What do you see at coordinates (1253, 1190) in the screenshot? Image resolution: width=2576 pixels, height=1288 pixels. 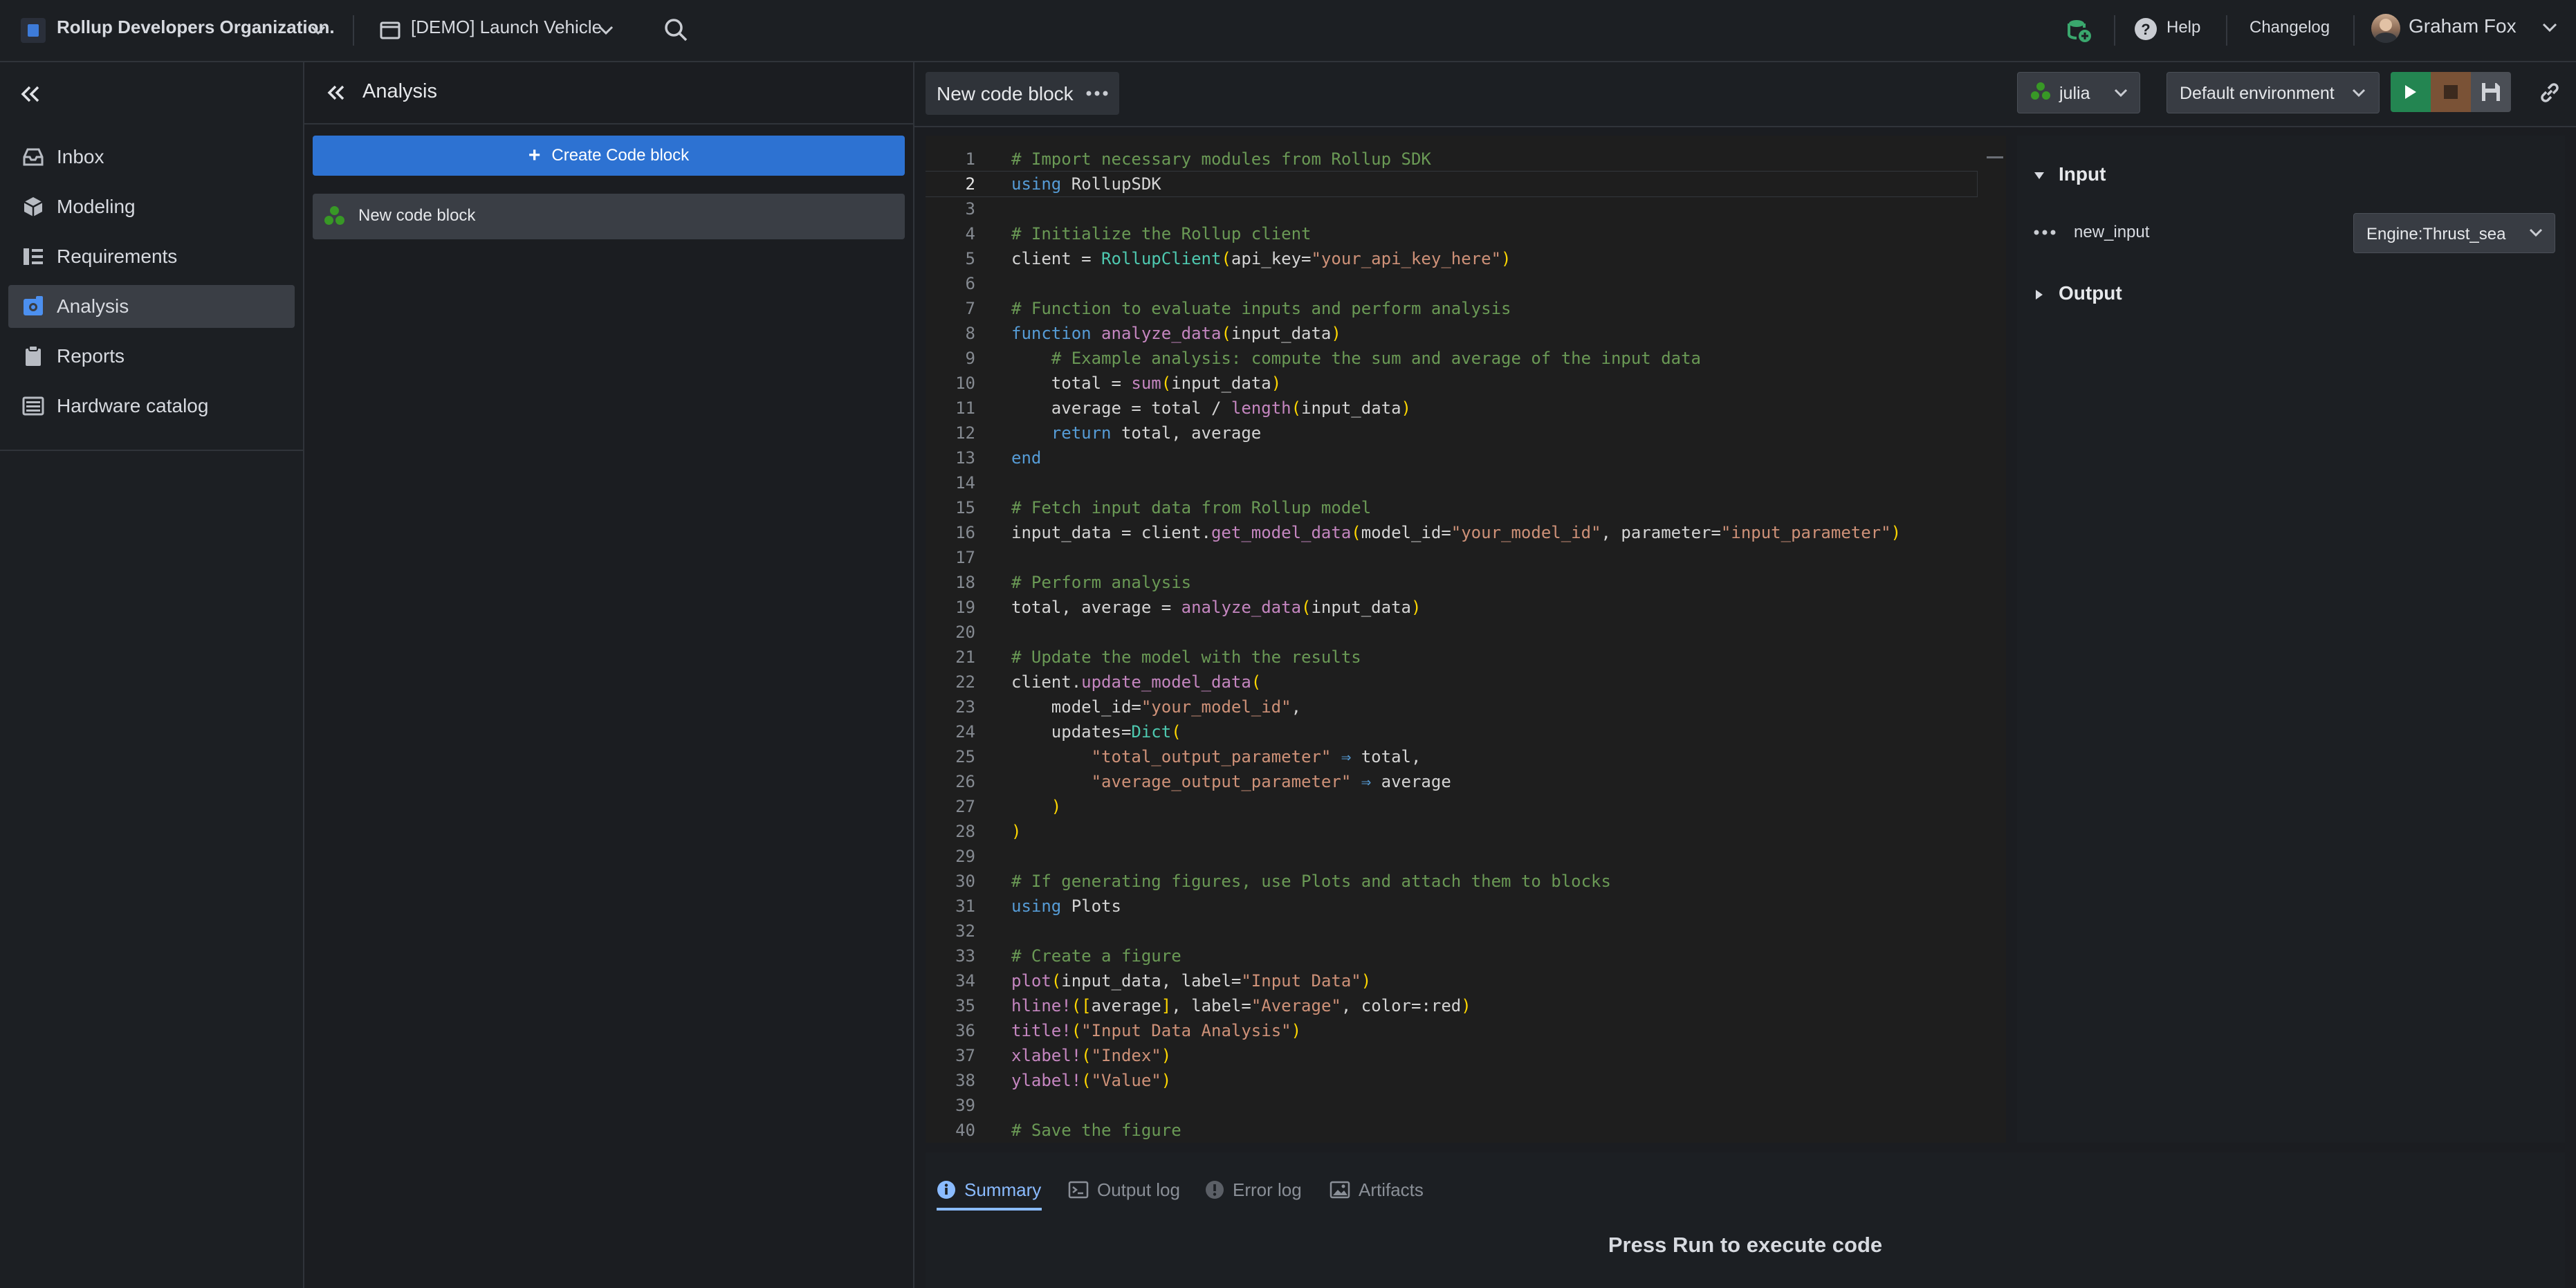 I see `tab-error-log: Error log` at bounding box center [1253, 1190].